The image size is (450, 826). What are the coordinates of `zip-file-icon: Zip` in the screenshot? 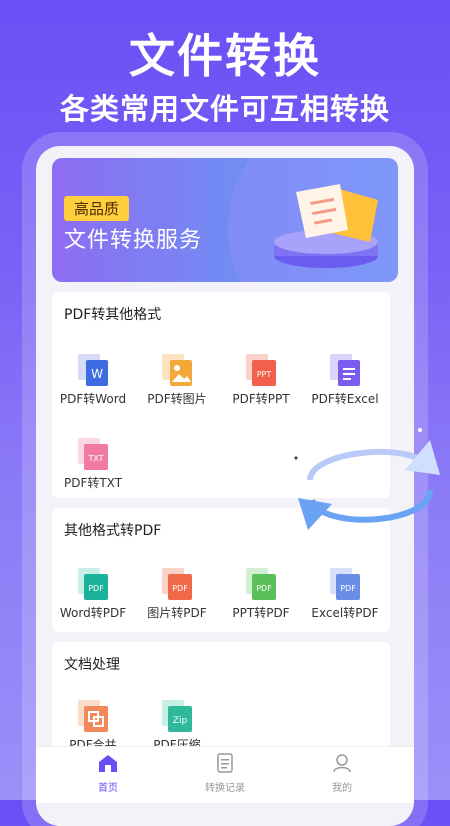 It's located at (177, 716).